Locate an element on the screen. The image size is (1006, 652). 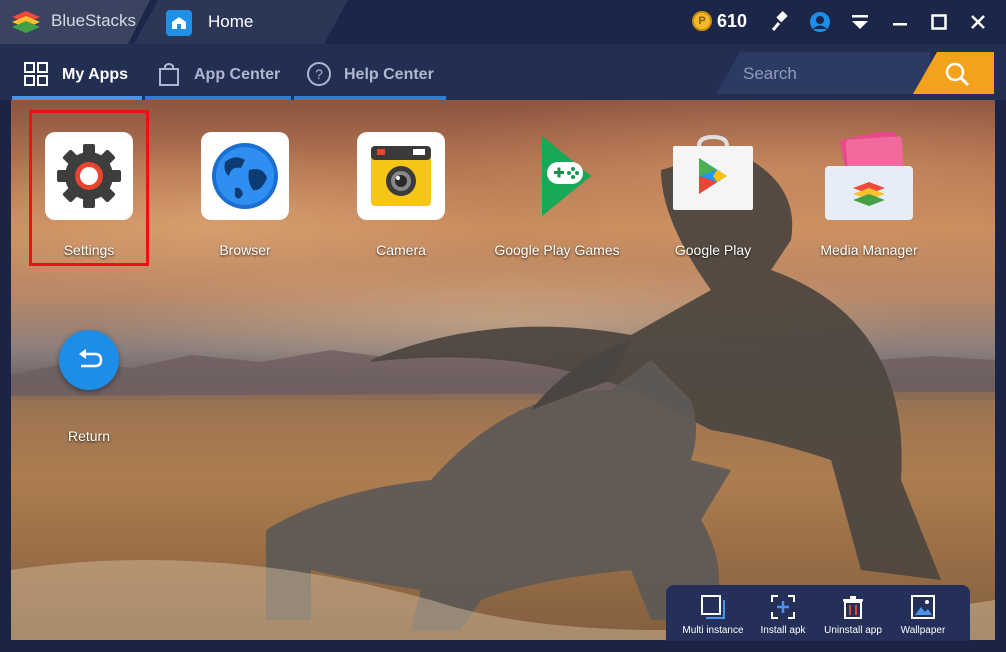
uninstall-app-label: Uninstall app is located at coordinates (853, 630).